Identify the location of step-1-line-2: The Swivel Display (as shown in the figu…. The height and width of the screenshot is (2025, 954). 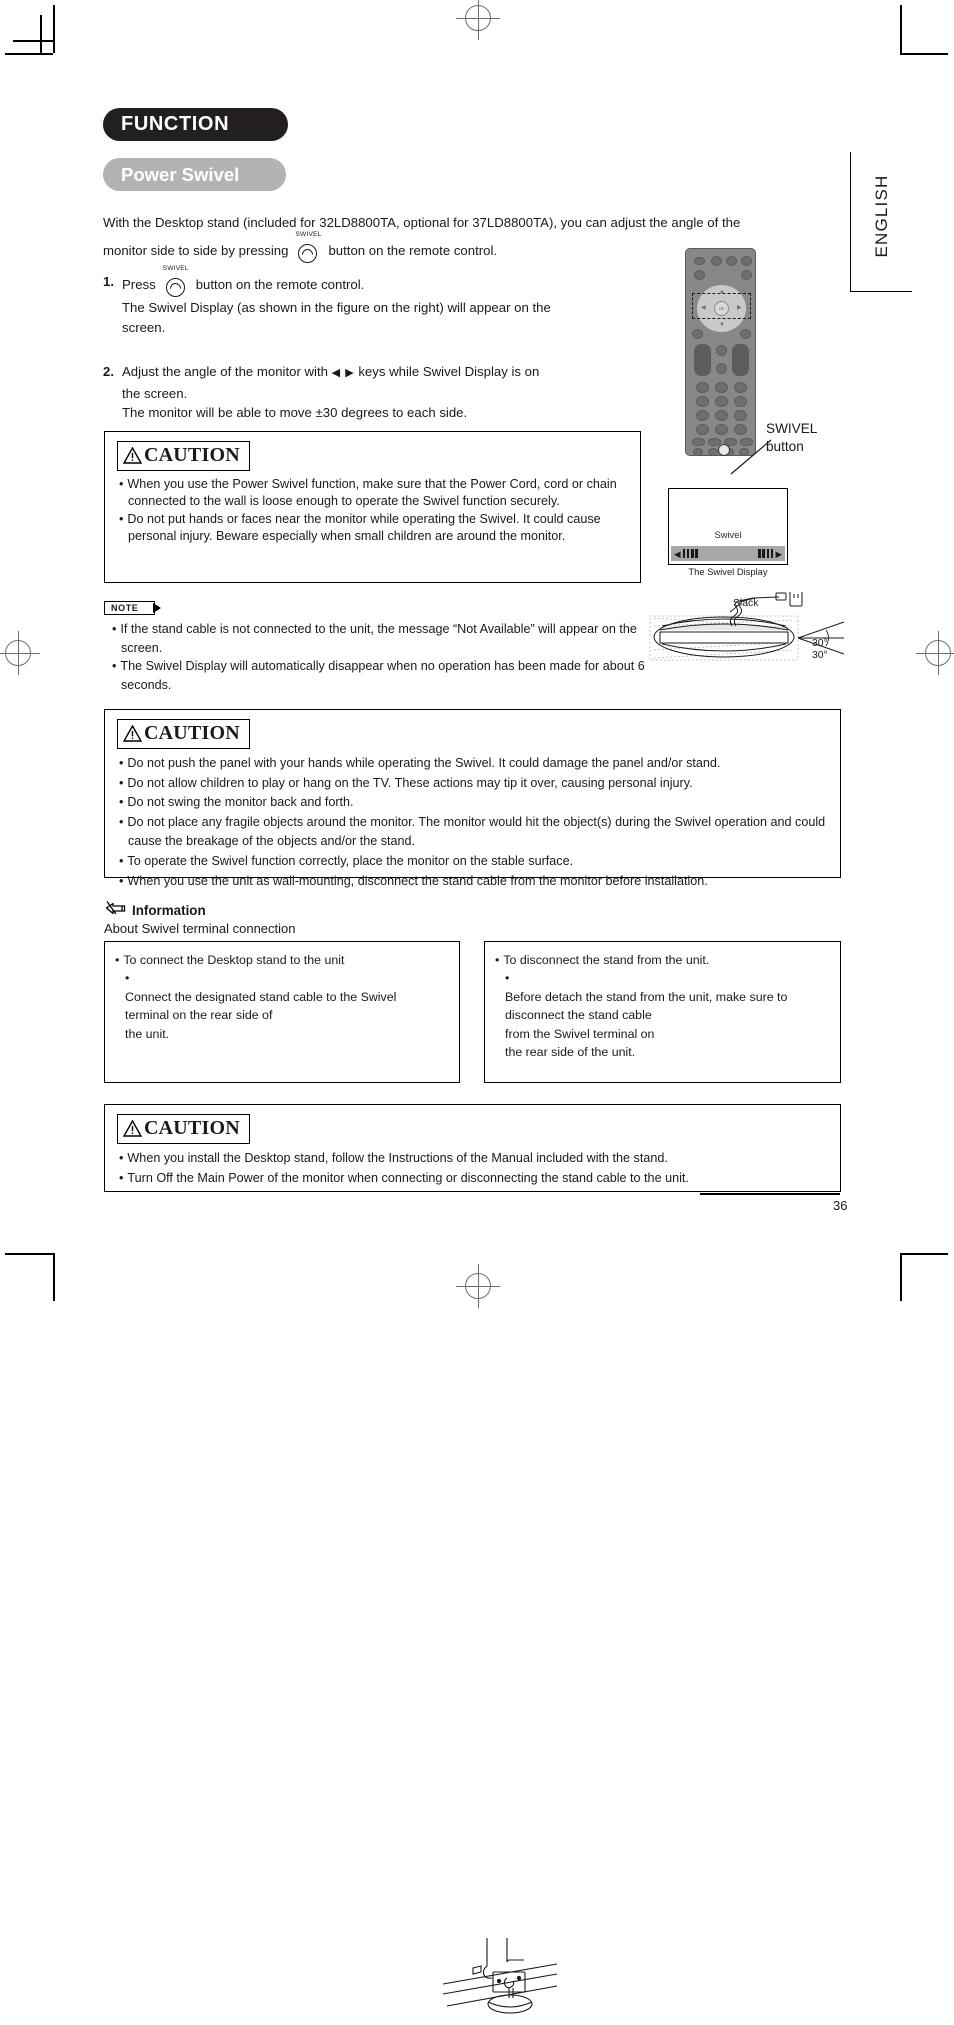
(336, 307).